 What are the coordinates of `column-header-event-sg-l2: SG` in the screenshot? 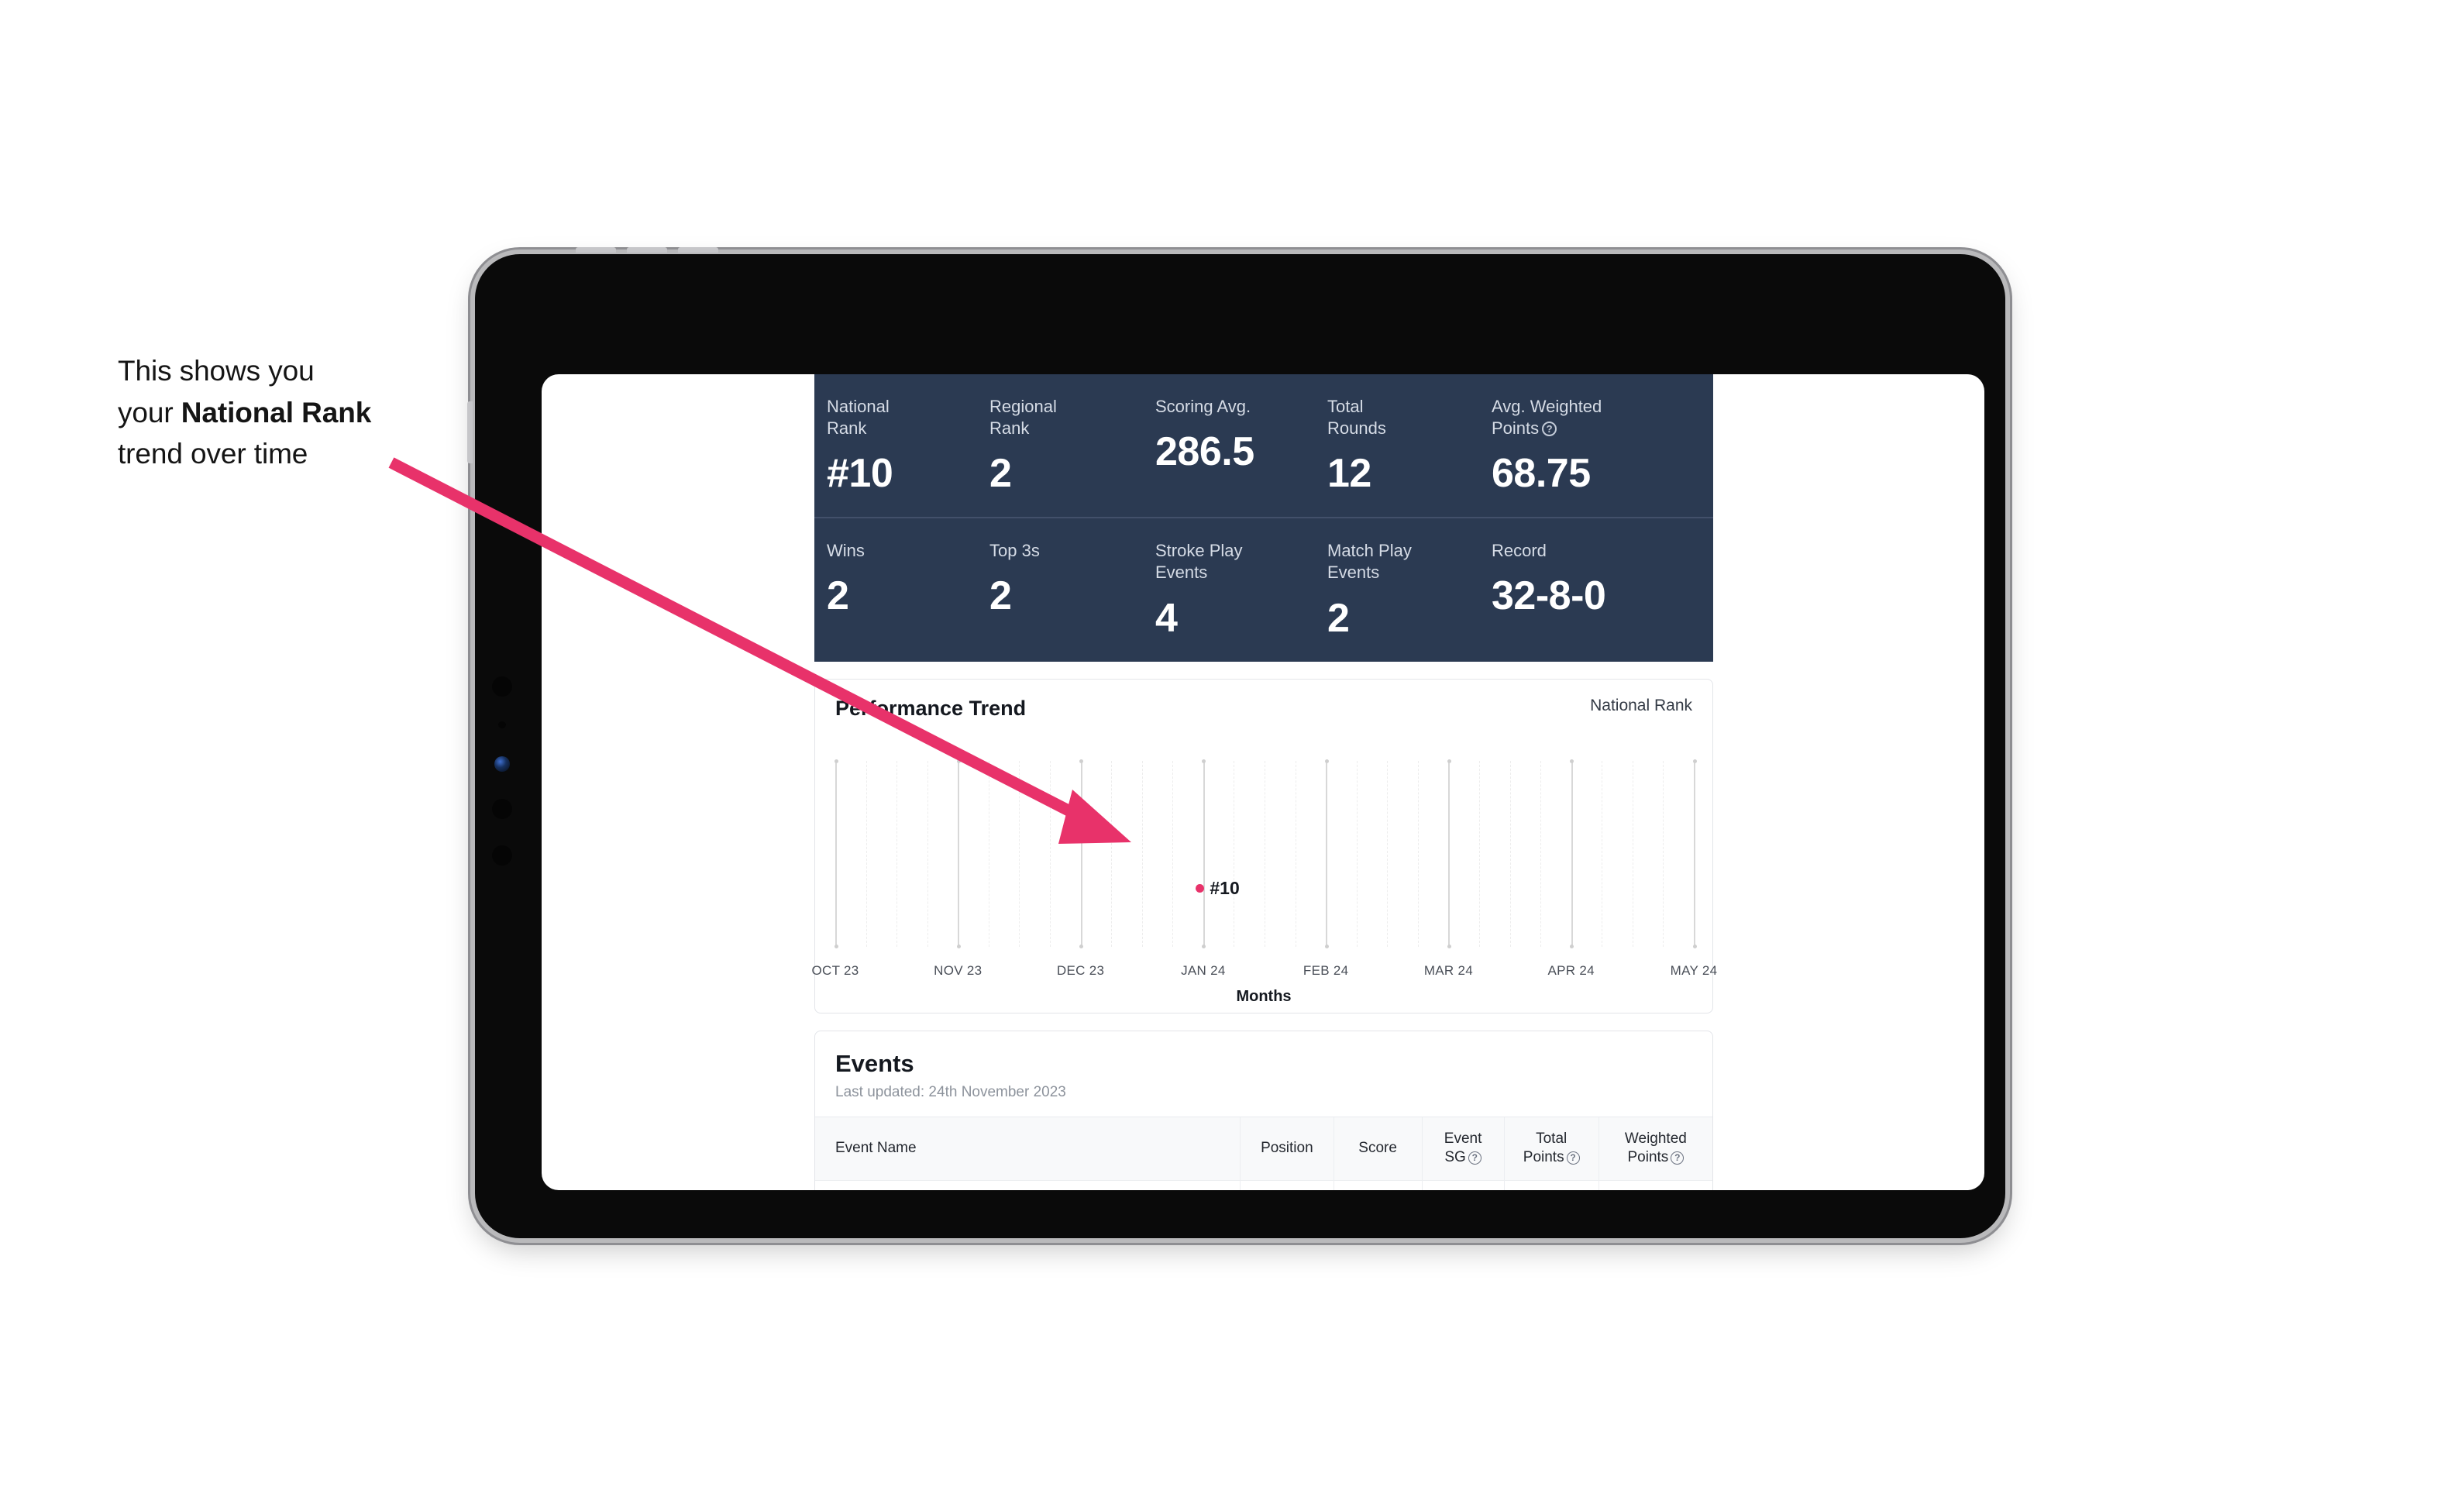 It's located at (1455, 1157).